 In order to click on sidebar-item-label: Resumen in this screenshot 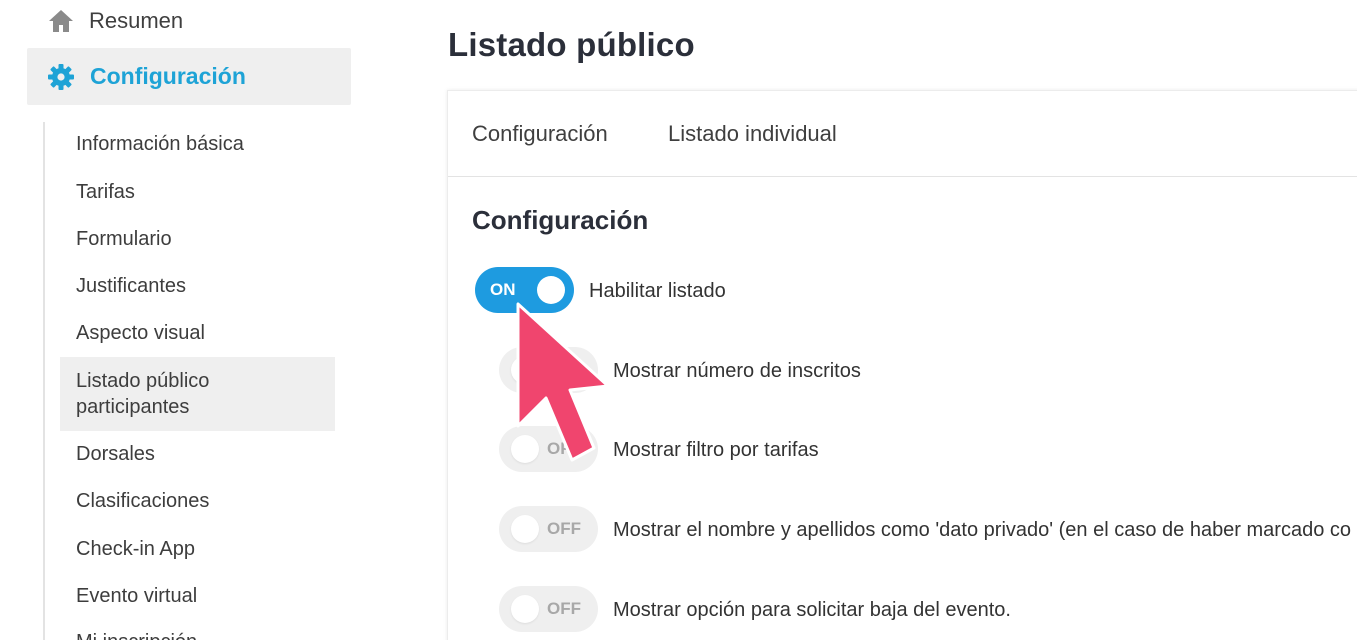, I will do `click(136, 20)`.